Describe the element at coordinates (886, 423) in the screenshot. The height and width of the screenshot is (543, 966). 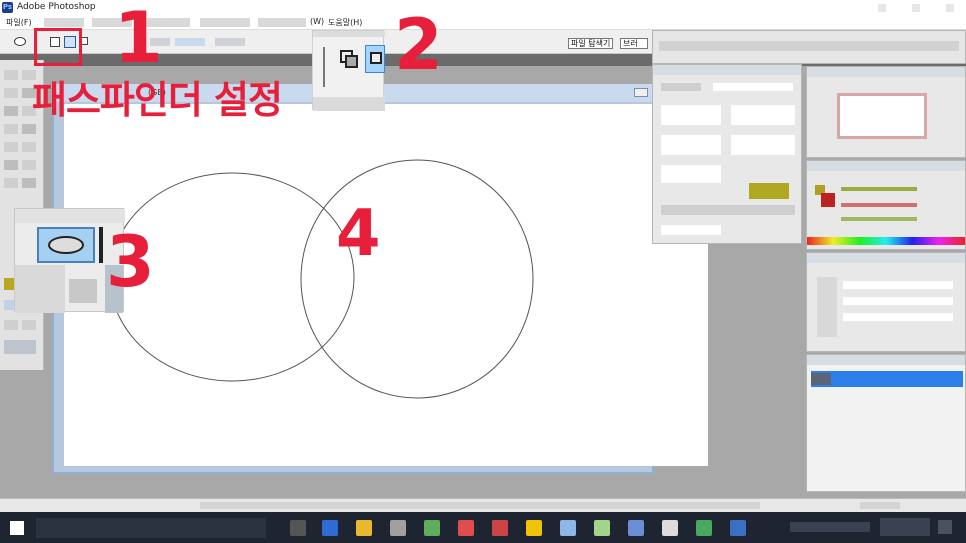
I see `layers-panel` at that location.